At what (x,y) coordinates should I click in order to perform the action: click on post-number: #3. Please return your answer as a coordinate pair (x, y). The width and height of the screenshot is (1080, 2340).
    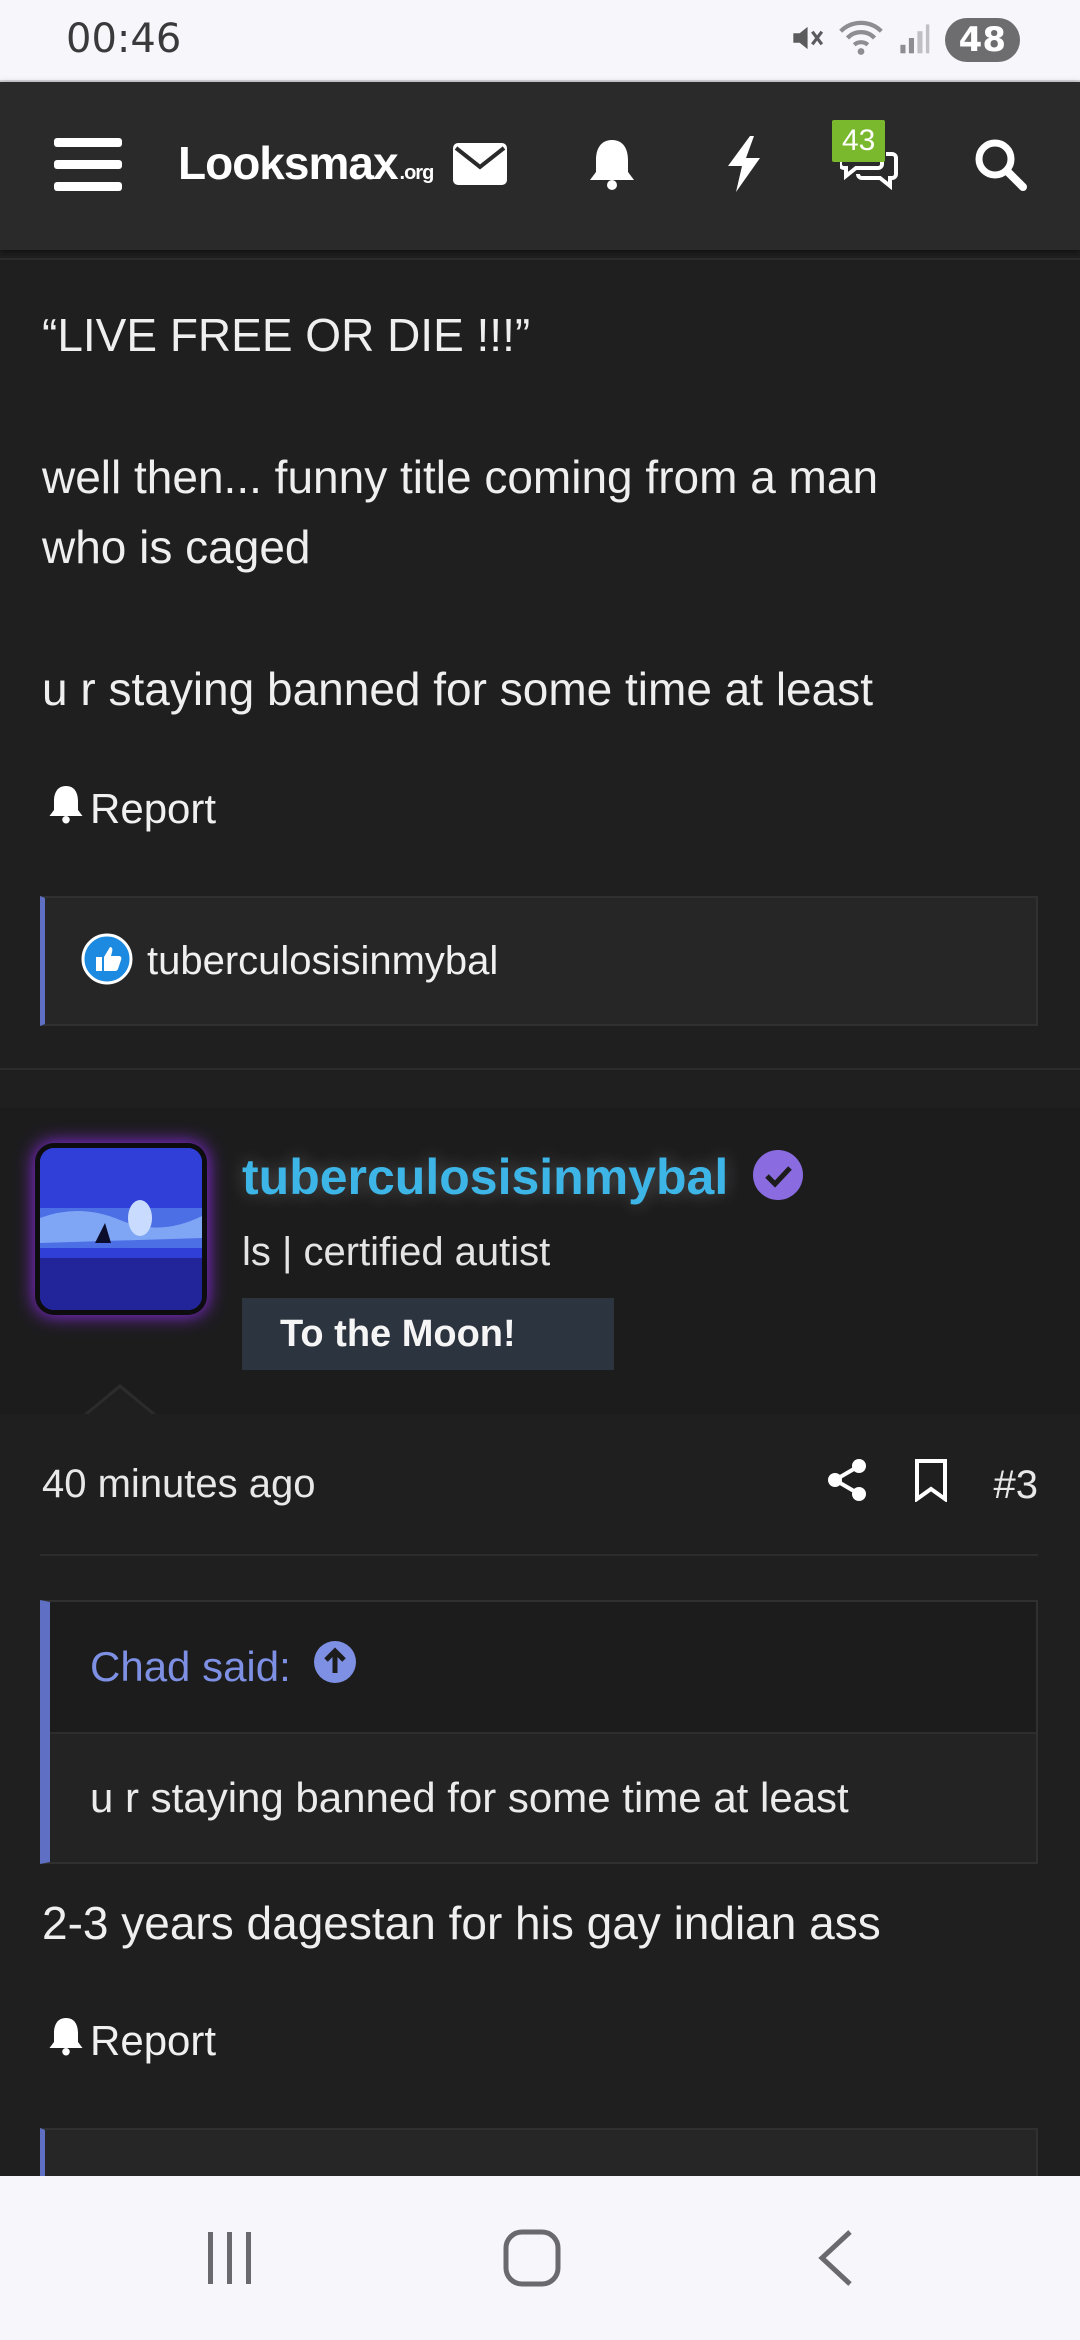
    Looking at the image, I should click on (1016, 1485).